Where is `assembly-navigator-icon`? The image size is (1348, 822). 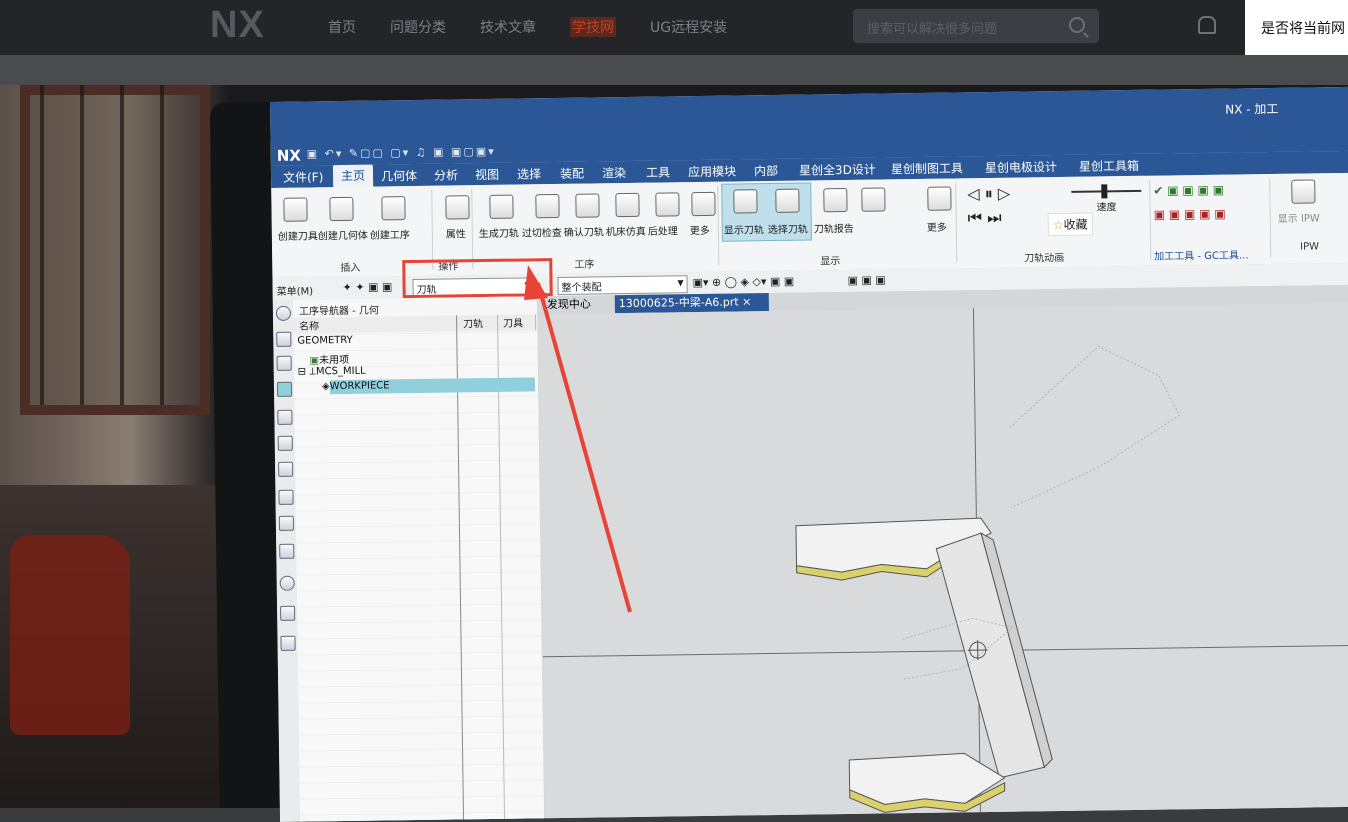
assembly-navigator-icon is located at coordinates (284, 363).